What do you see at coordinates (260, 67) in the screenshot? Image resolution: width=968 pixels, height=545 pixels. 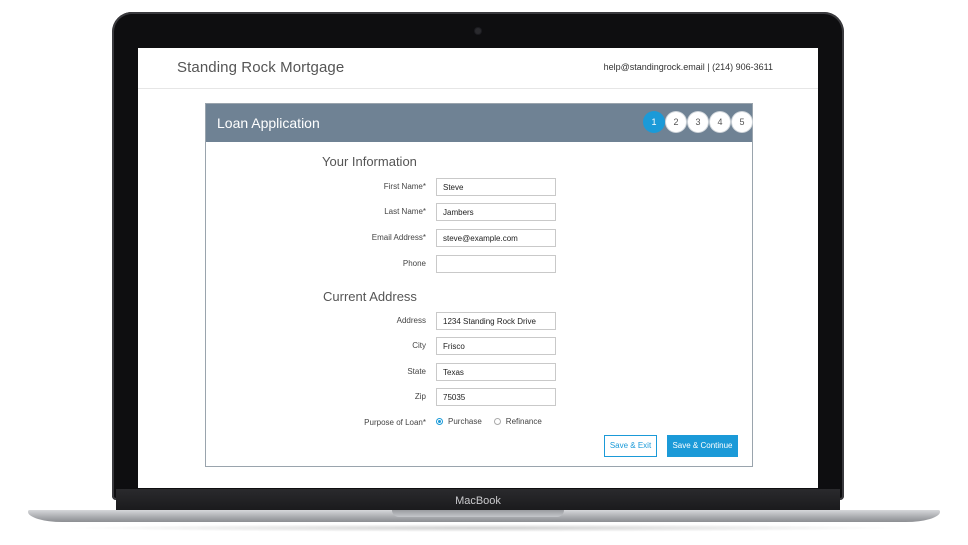 I see `site-brand: Standing Rock Mortgage` at bounding box center [260, 67].